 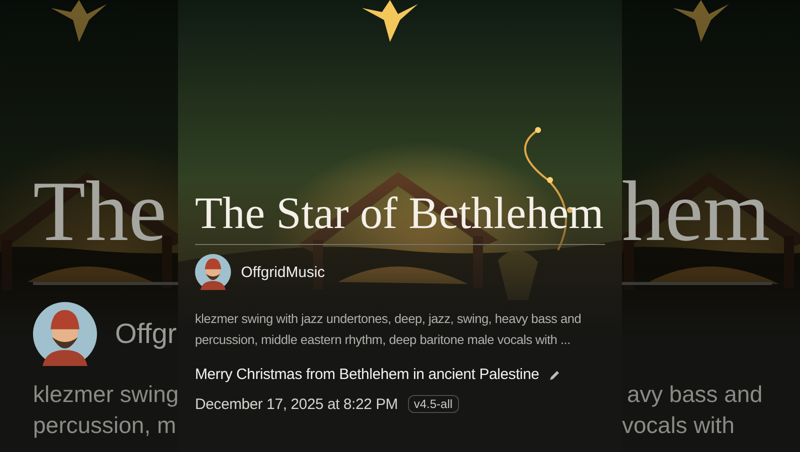 What do you see at coordinates (555, 374) in the screenshot?
I see `edit-icon` at bounding box center [555, 374].